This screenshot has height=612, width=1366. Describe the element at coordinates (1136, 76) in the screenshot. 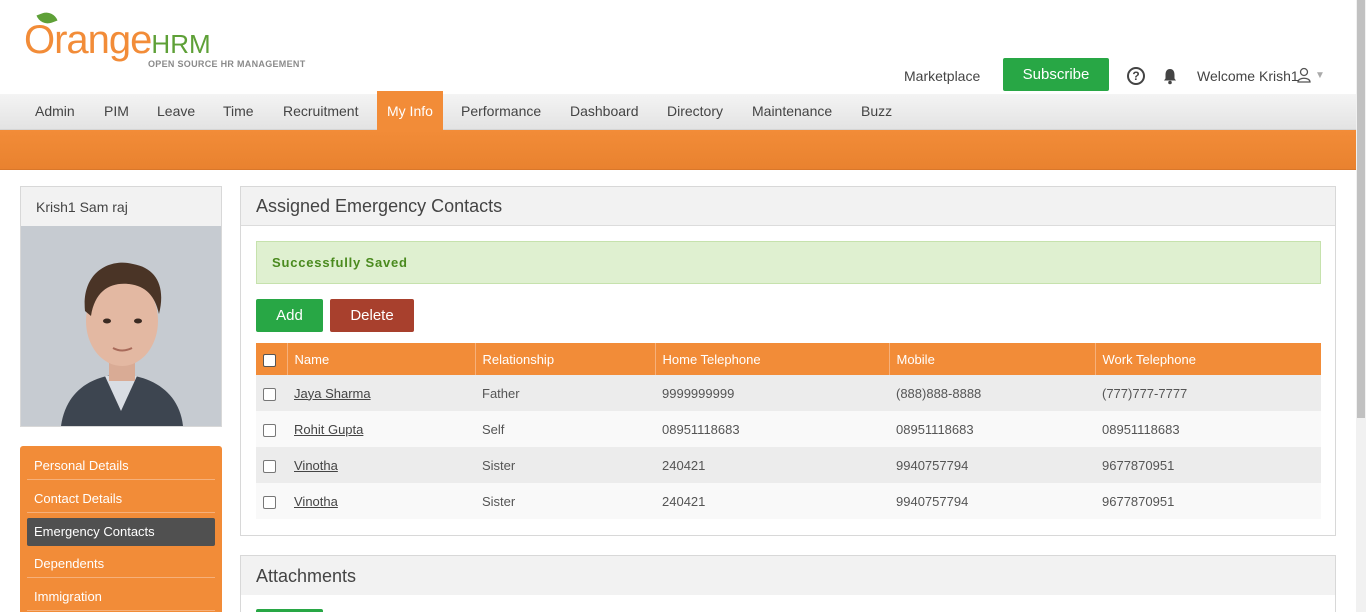

I see `help-icon: ?` at that location.